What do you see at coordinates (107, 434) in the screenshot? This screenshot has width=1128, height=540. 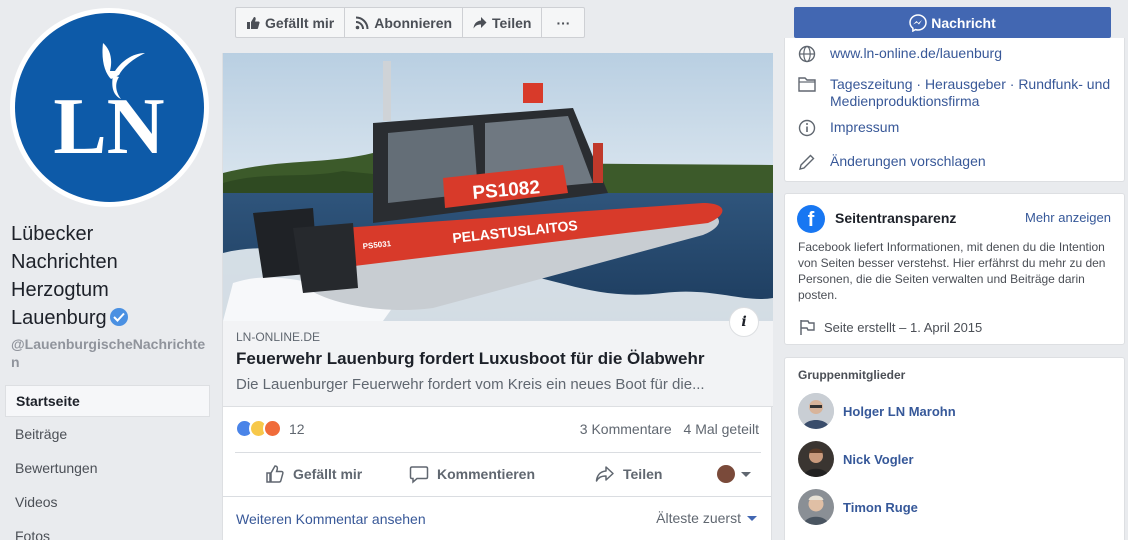 I see `nav-item-beitraege: Beiträge` at bounding box center [107, 434].